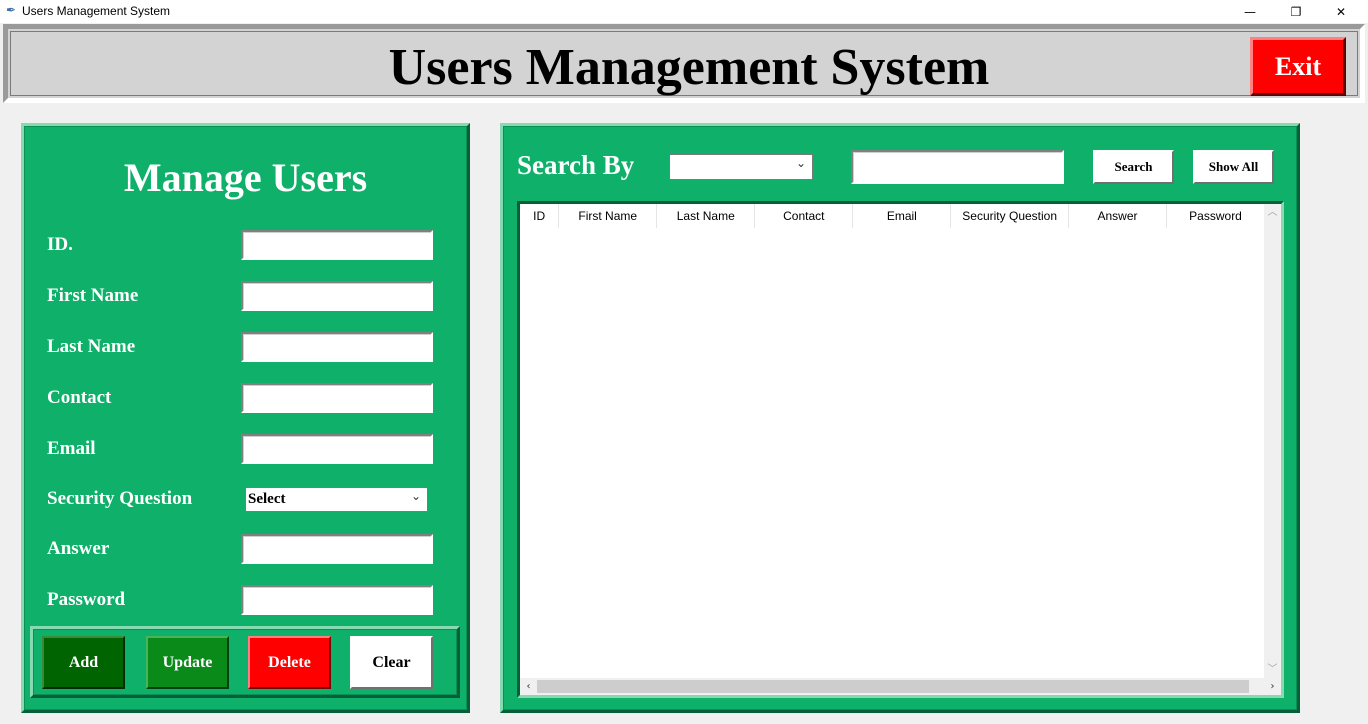 The height and width of the screenshot is (724, 1368). What do you see at coordinates (78, 548) in the screenshot?
I see `answer-label: Answer` at bounding box center [78, 548].